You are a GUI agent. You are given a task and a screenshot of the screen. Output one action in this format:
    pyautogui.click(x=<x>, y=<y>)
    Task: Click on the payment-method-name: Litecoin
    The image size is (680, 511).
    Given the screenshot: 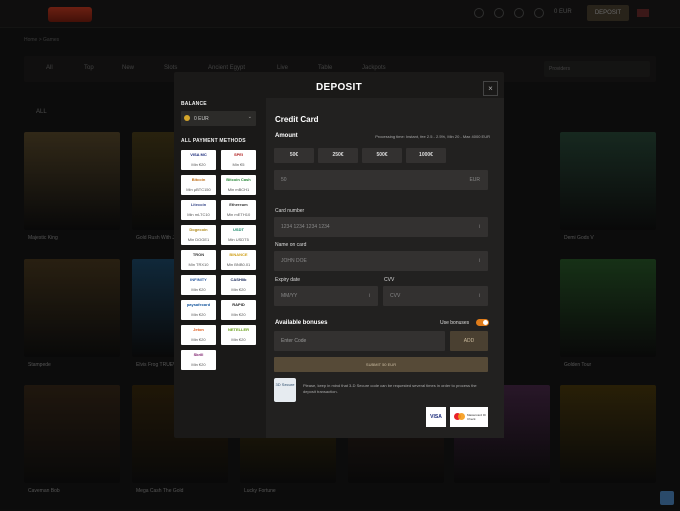 What is the action you would take?
    pyautogui.click(x=198, y=204)
    